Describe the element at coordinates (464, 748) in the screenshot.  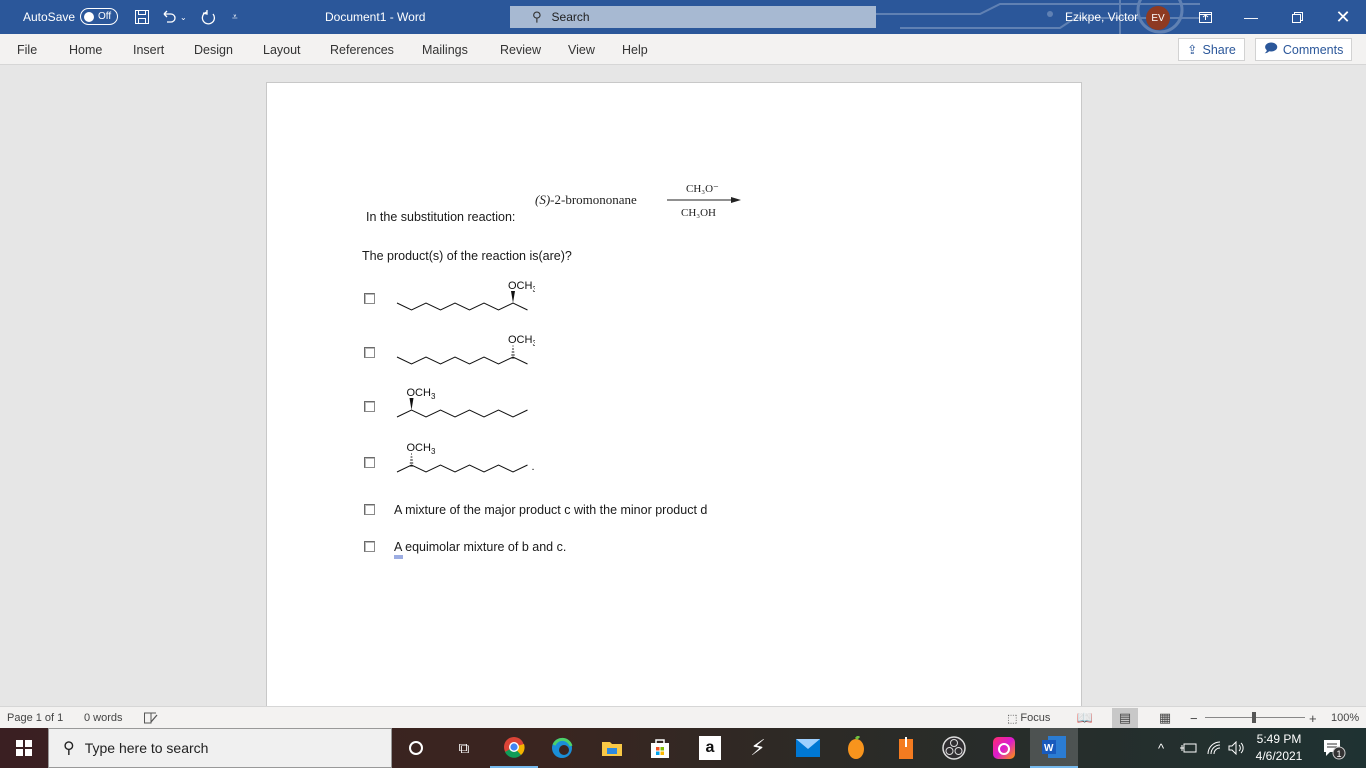
I see `task-view-icon: ⧉` at that location.